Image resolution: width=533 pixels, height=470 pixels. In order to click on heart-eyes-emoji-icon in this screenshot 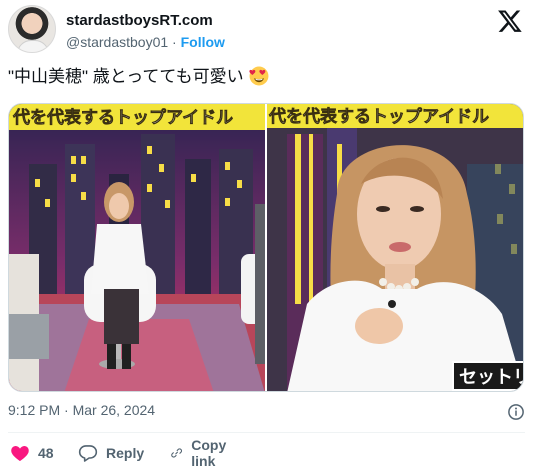, I will do `click(259, 76)`.